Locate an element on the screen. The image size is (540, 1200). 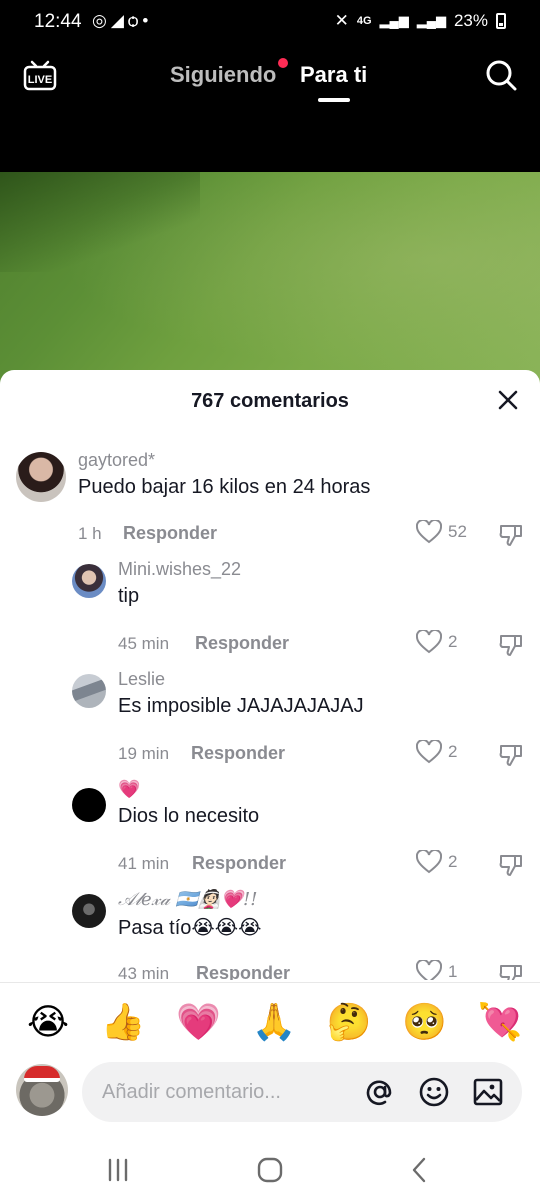
emoji-pleading-button: 🥺 is located at coordinates (425, 1022).